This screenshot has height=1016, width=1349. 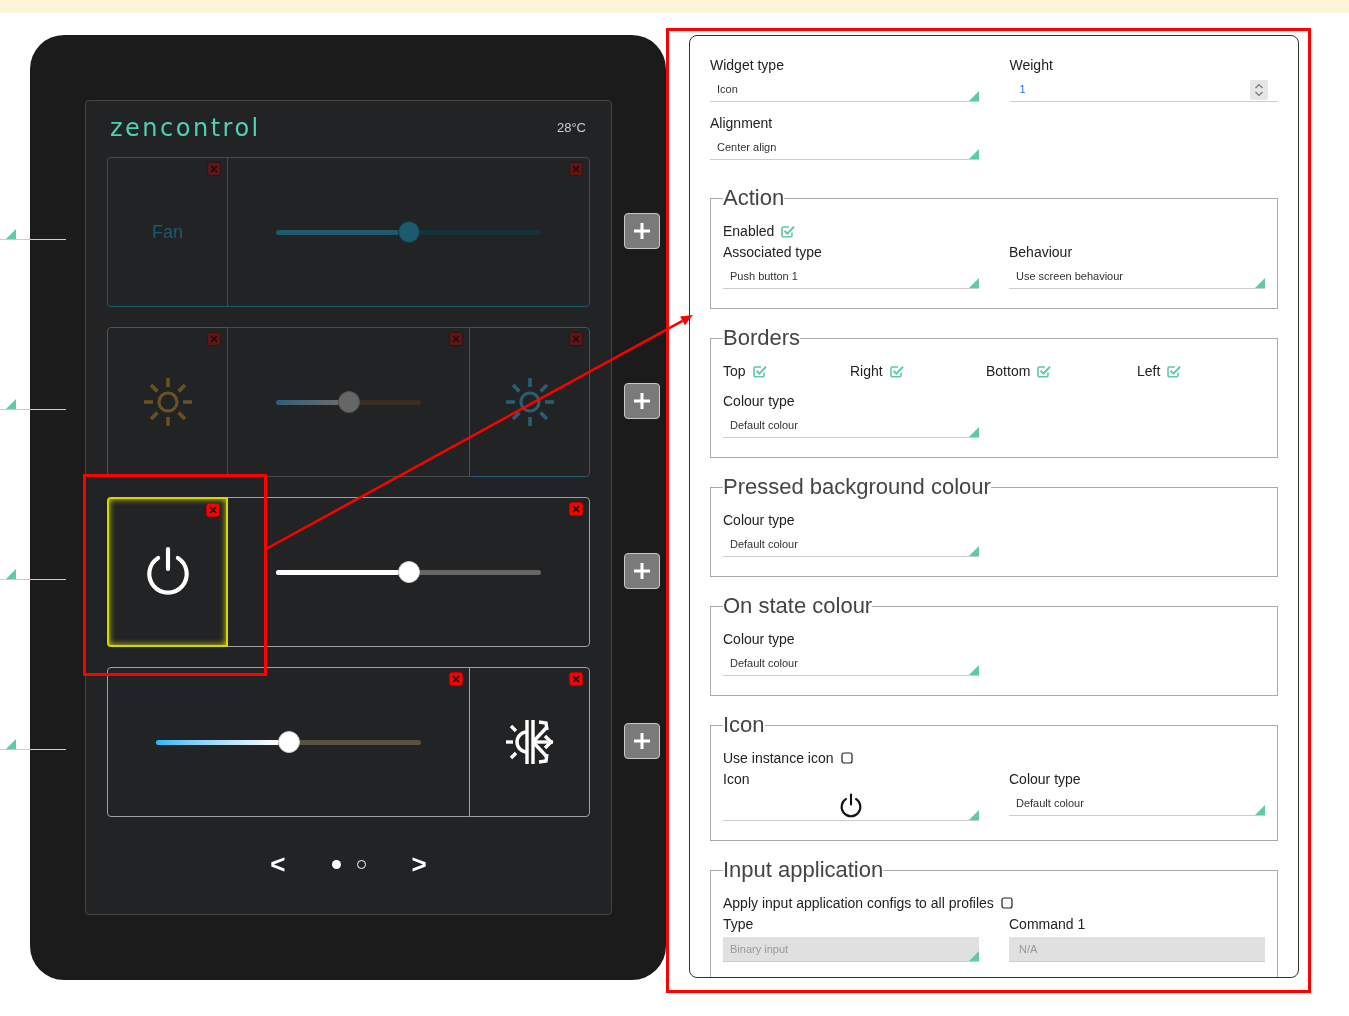 I want to click on field-label: Command 1, so click(x=1047, y=924).